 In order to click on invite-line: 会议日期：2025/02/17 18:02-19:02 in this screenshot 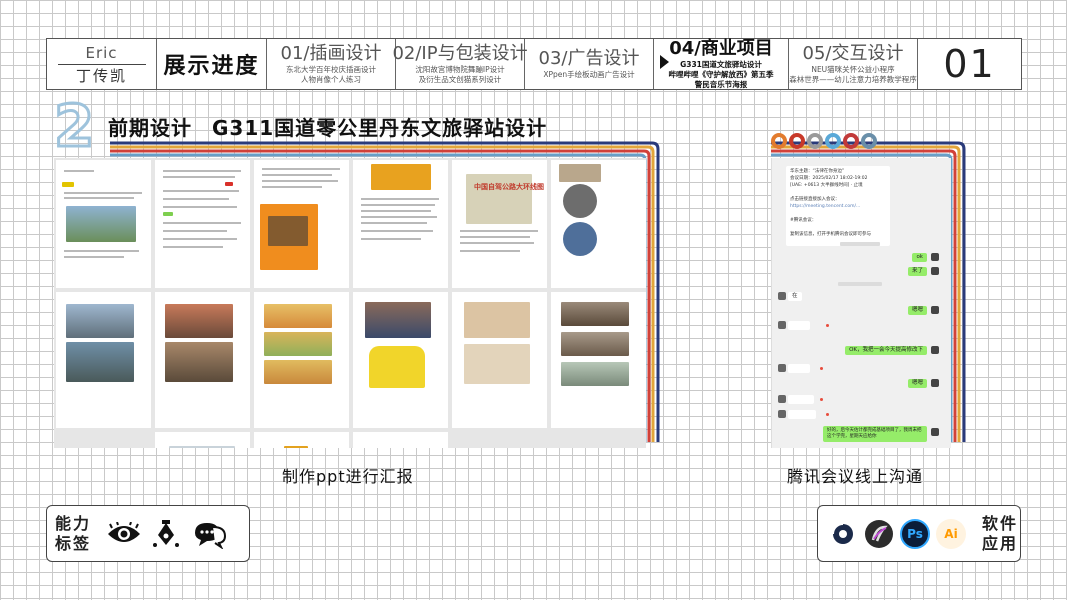, I will do `click(829, 178)`.